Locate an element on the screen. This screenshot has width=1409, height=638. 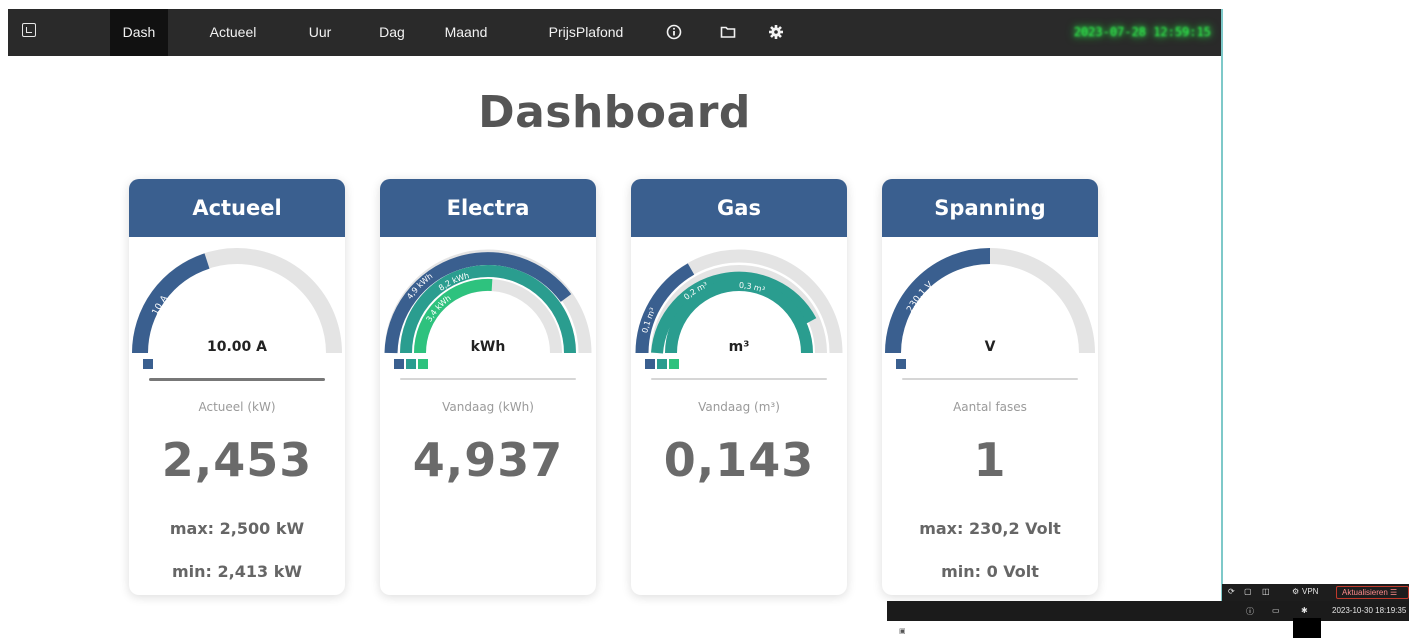
page-title: Dashboard is located at coordinates (614, 112).